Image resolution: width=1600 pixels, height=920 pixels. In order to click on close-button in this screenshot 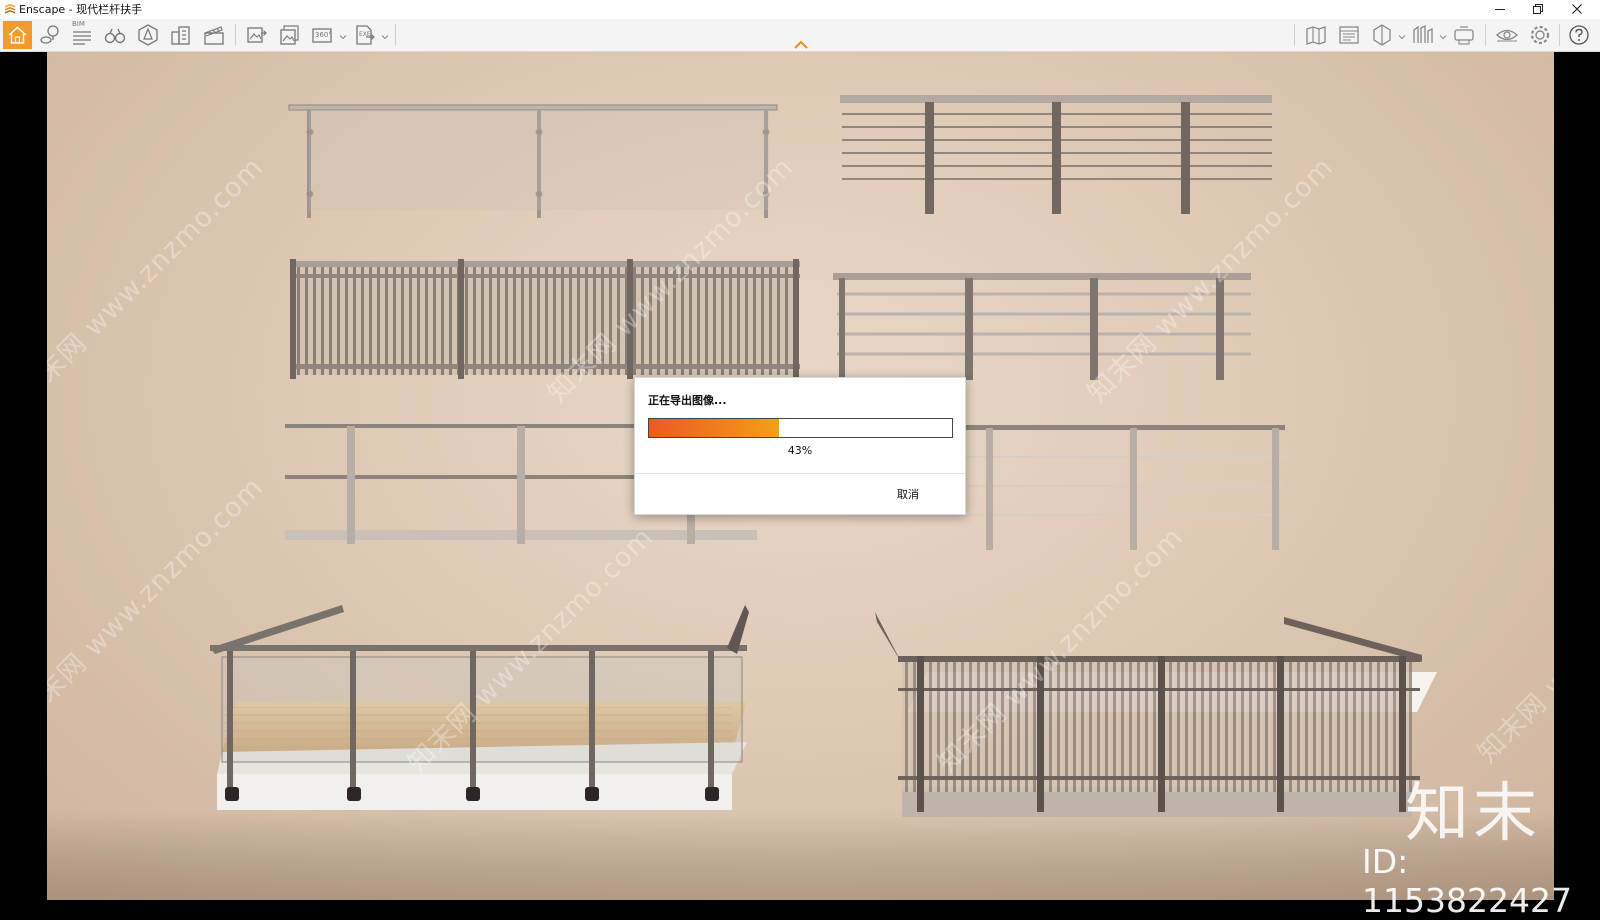, I will do `click(1577, 9)`.